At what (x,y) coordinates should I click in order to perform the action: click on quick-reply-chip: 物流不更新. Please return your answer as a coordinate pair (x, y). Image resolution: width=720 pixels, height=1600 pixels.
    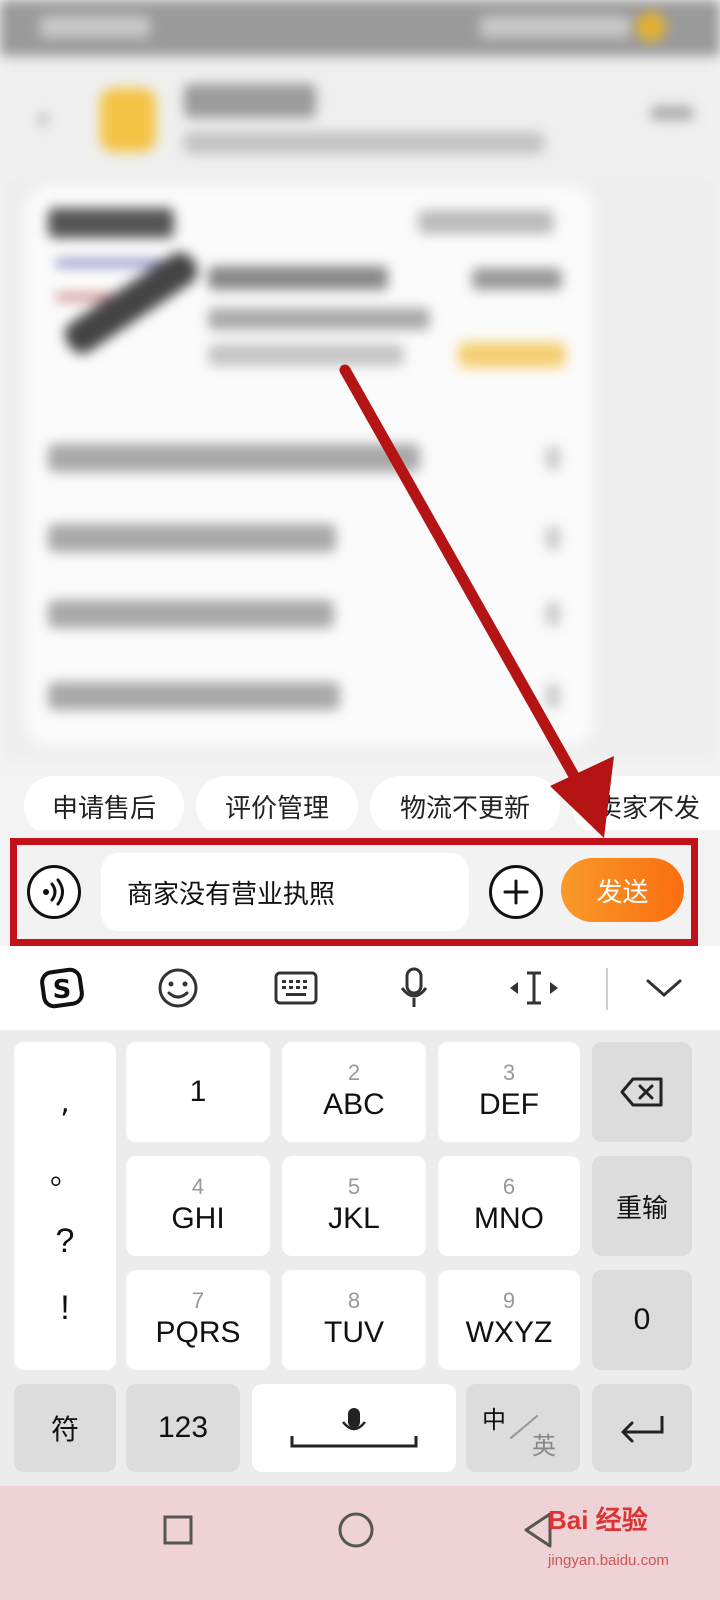
    Looking at the image, I should click on (465, 803).